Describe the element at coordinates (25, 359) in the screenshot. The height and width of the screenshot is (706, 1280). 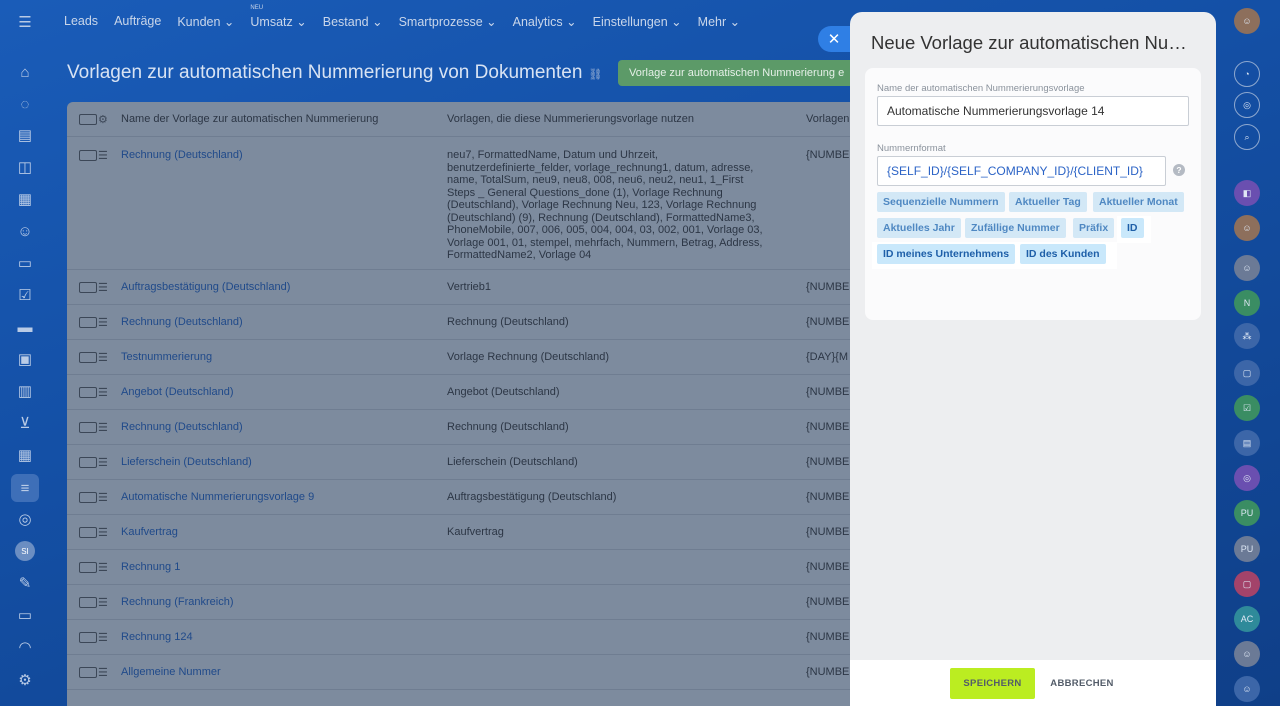
I see `presentation-icon: ▣` at that location.